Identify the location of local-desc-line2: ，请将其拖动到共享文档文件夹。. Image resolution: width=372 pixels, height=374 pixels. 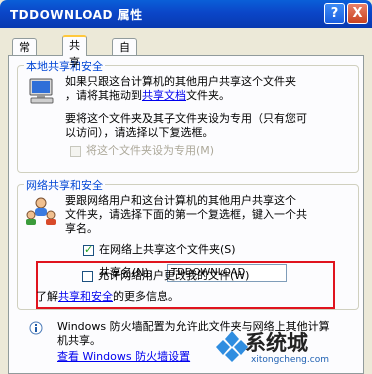
(147, 96).